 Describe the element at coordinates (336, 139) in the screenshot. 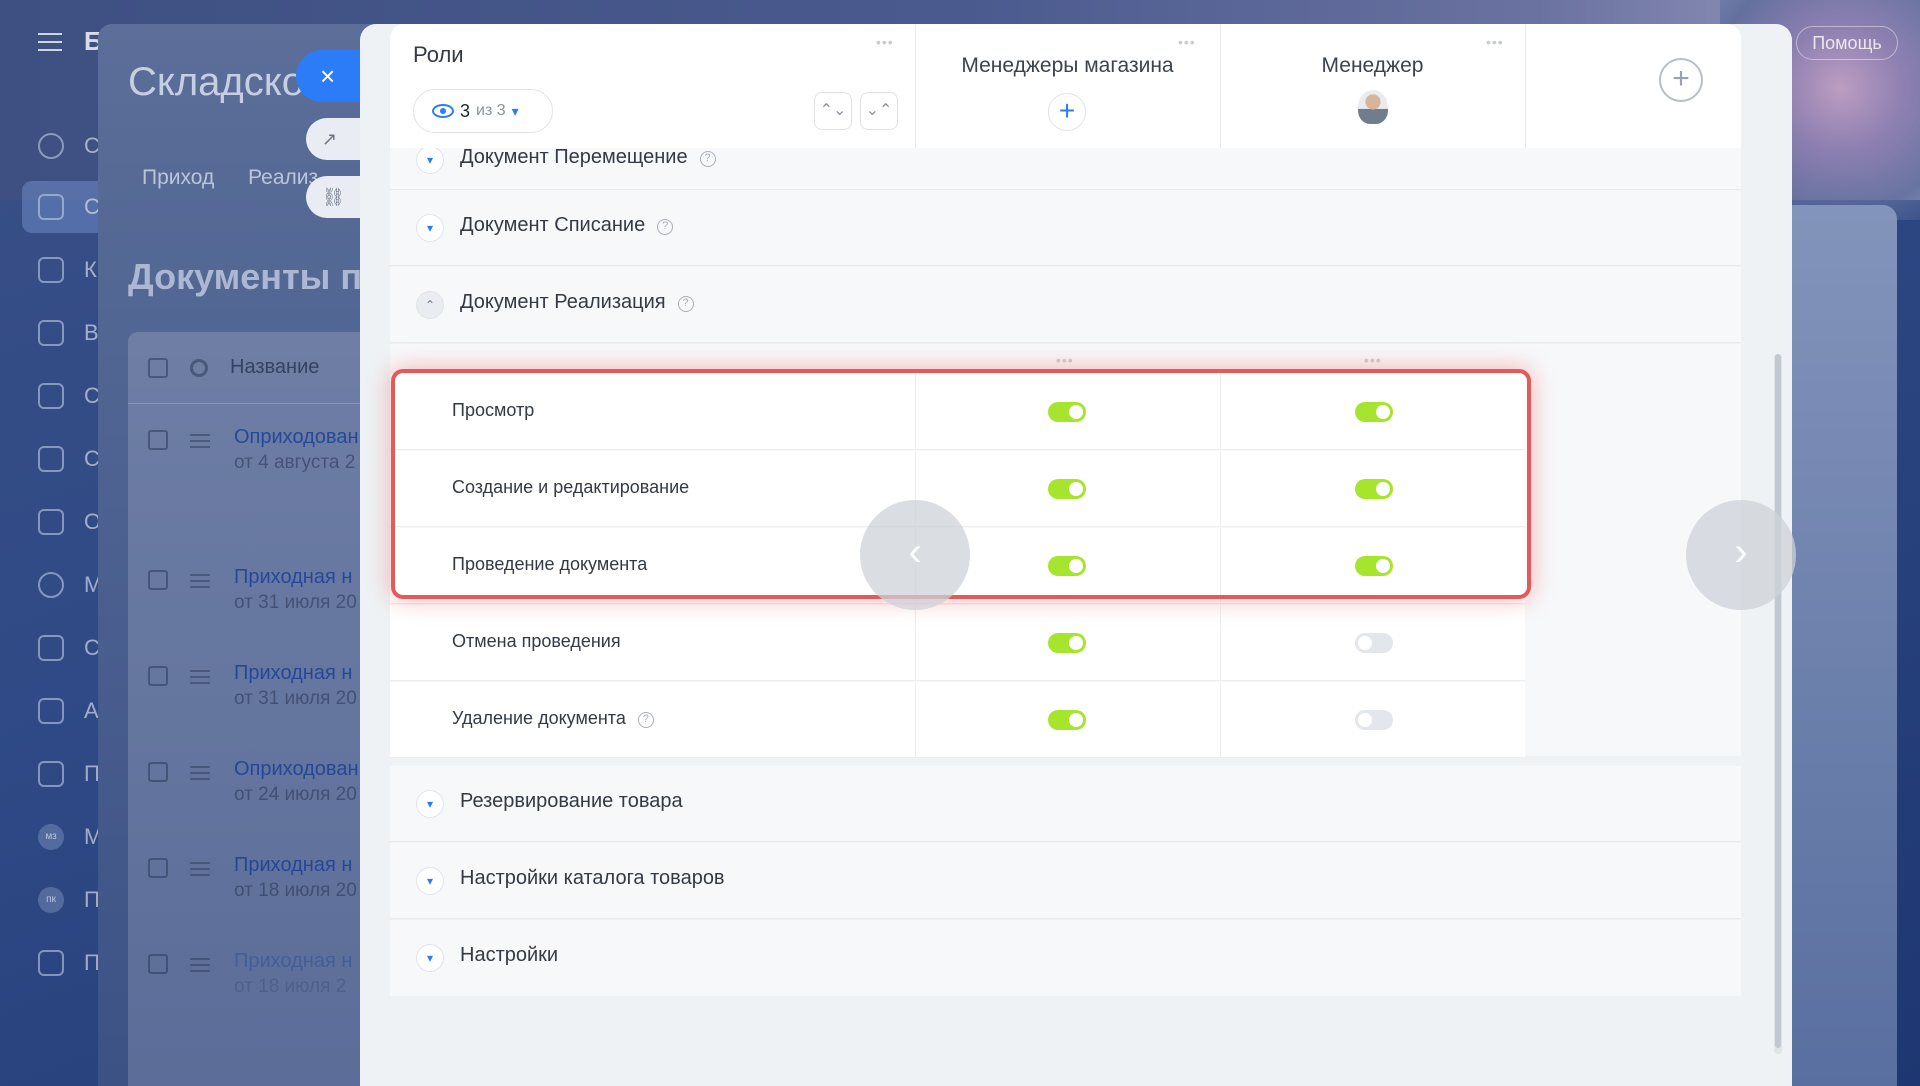

I see `open-new-window-button: ↗` at that location.